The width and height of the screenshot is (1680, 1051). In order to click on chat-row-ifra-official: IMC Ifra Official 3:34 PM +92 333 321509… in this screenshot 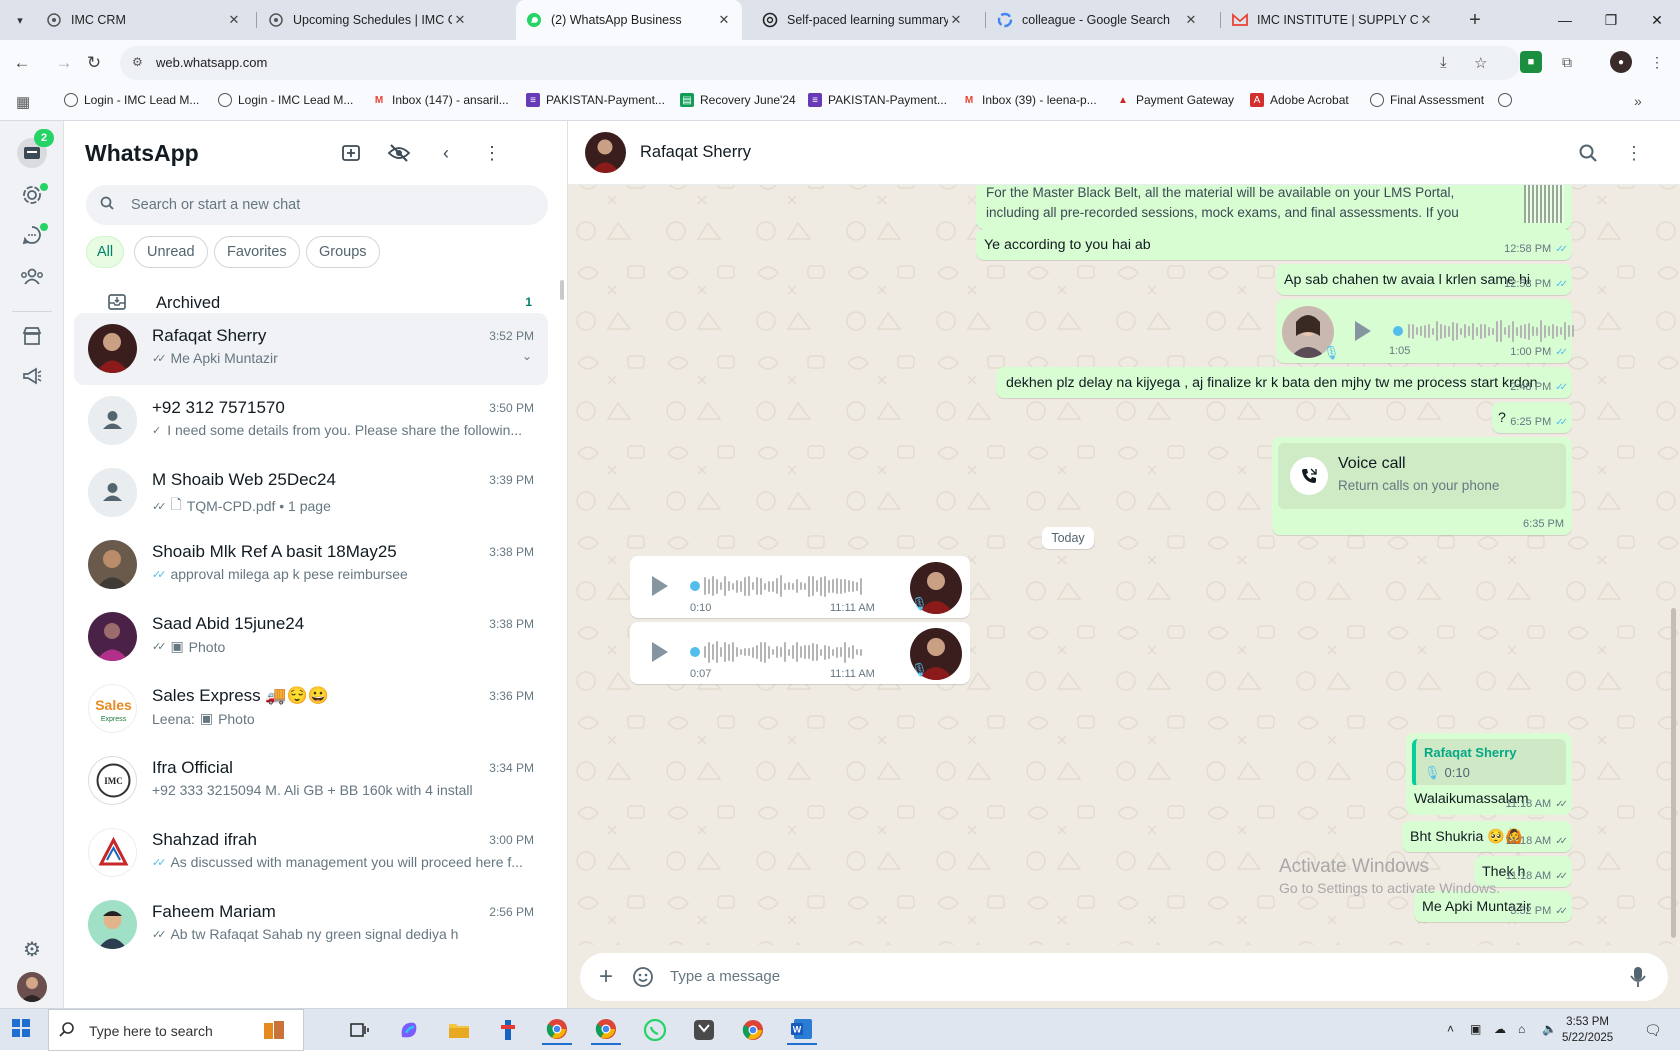, I will do `click(311, 781)`.